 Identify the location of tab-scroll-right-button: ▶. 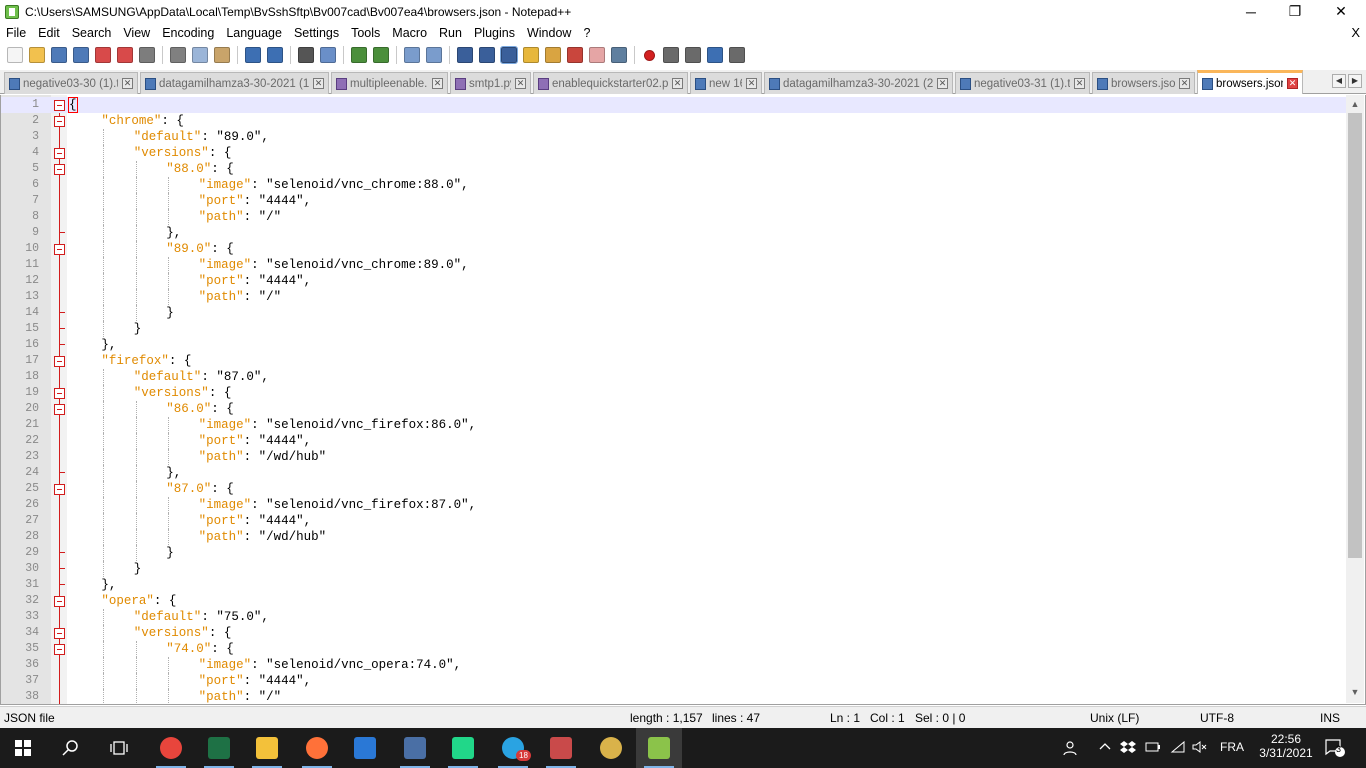
(1355, 81).